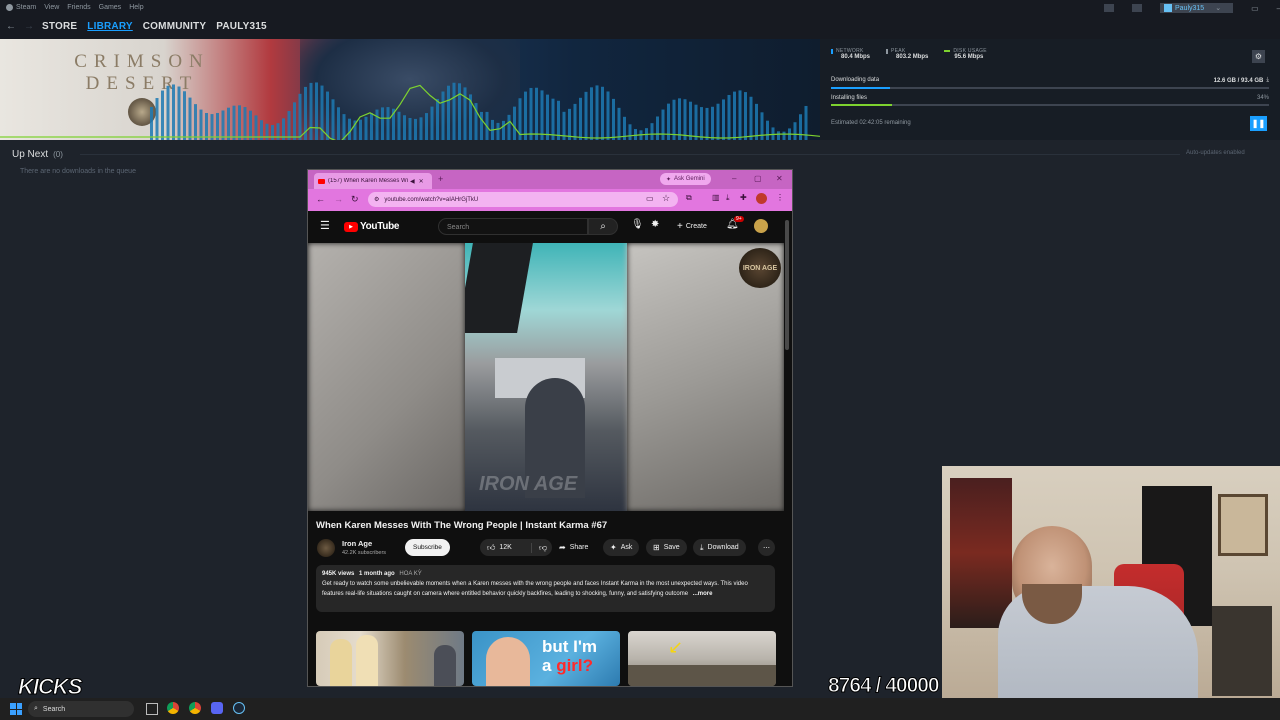 The height and width of the screenshot is (720, 1280). What do you see at coordinates (376, 199) in the screenshot?
I see `site-info-icon: ⚙` at bounding box center [376, 199].